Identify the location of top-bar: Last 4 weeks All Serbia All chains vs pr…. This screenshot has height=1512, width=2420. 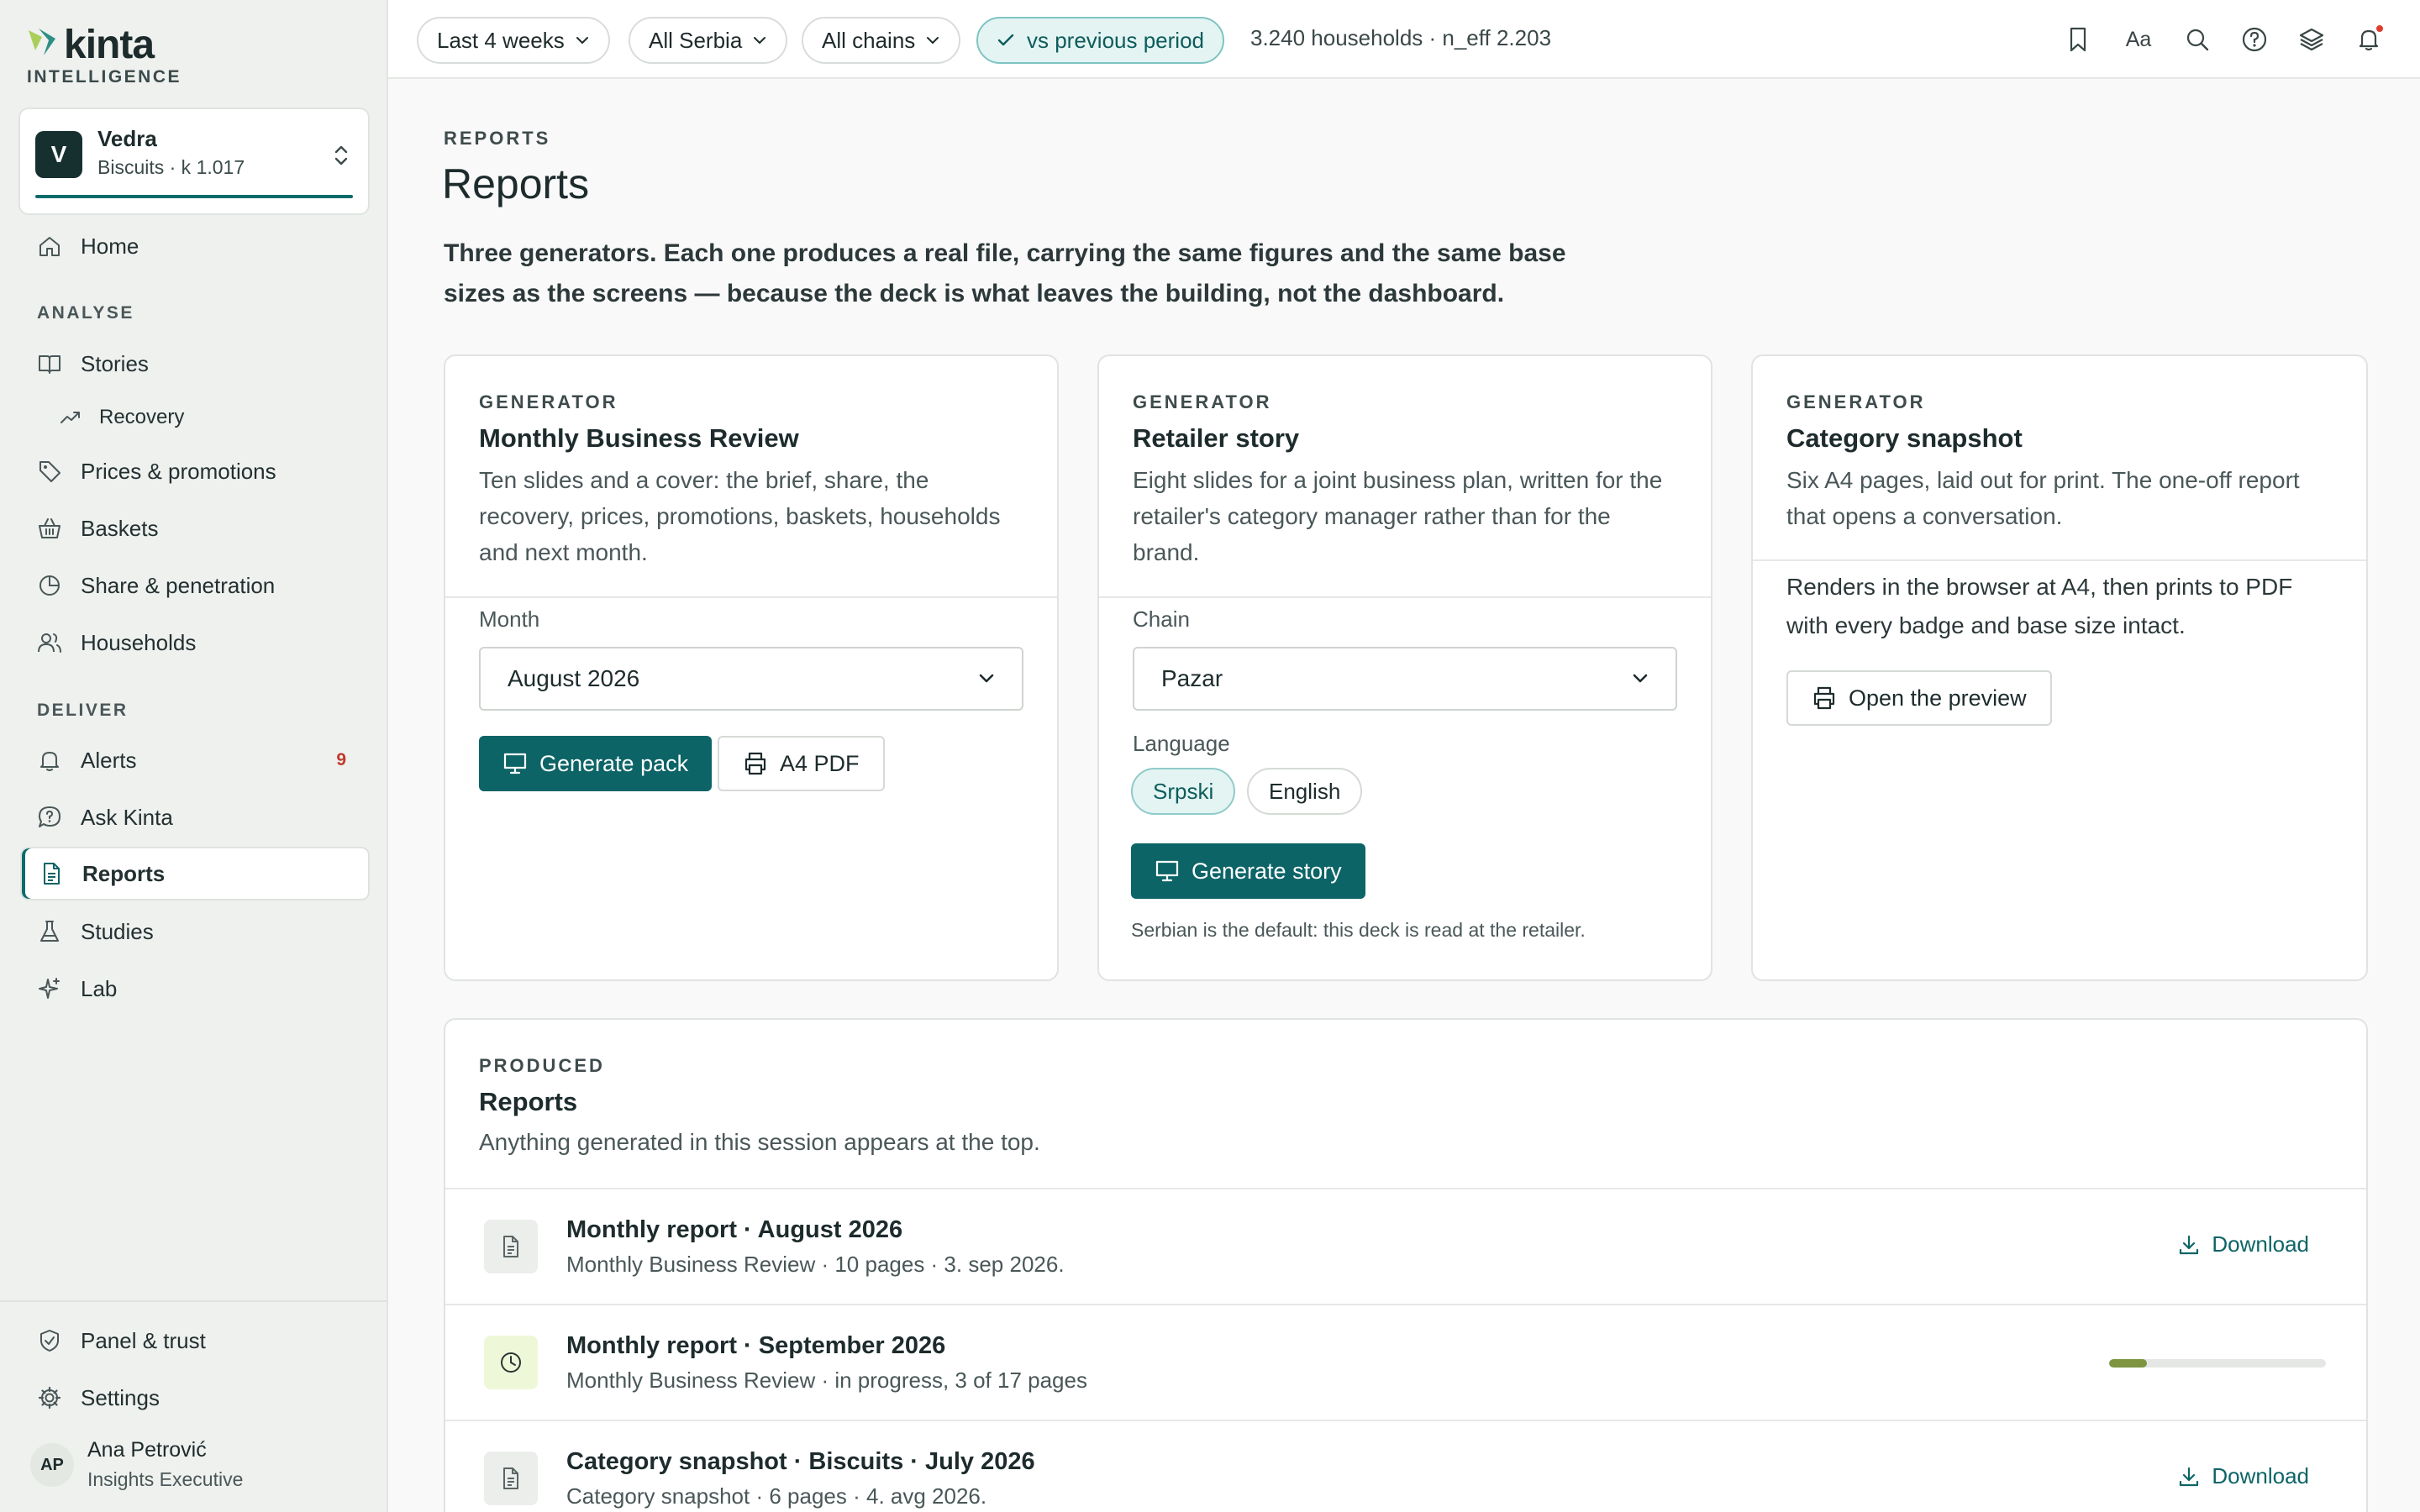
(1404, 39).